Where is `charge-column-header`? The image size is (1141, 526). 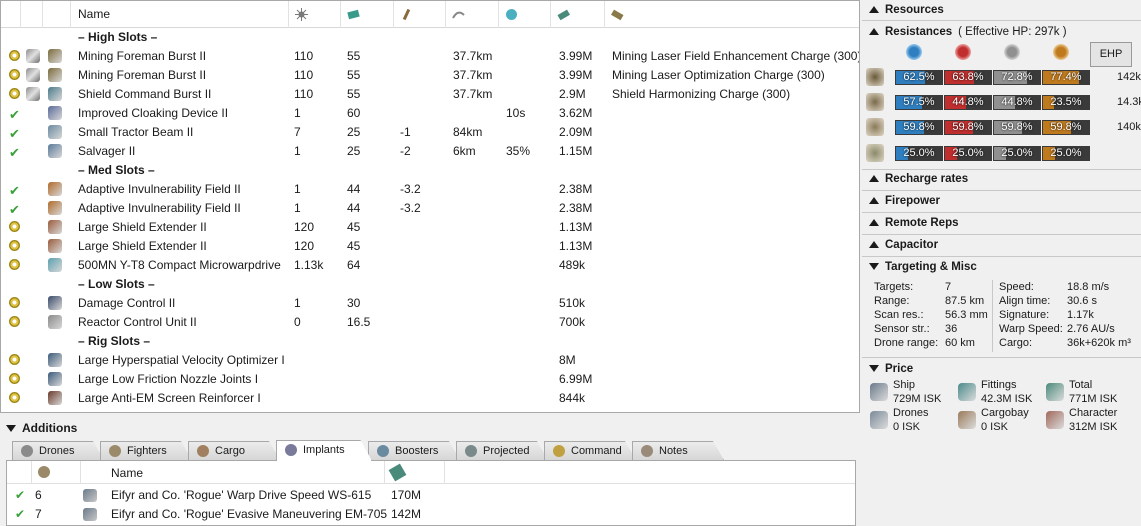 charge-column-header is located at coordinates (732, 14).